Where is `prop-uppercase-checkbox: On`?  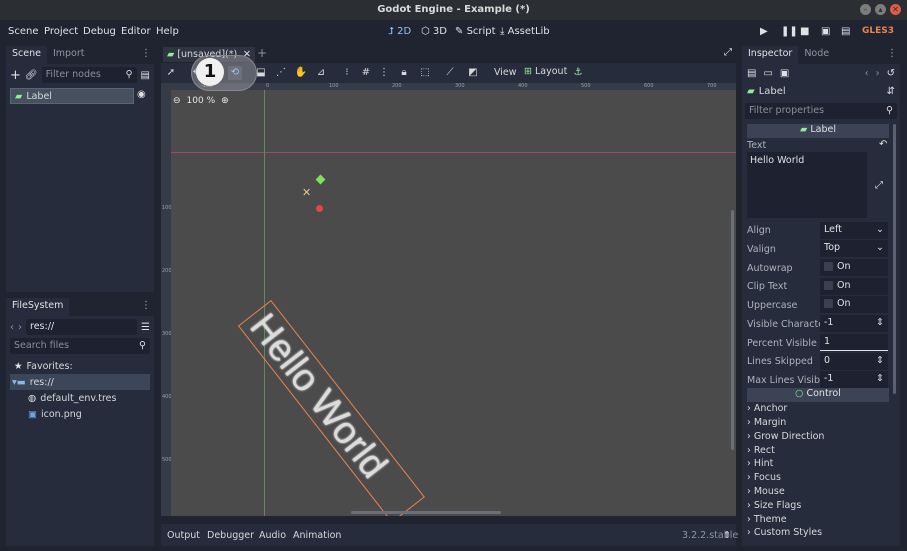
prop-uppercase-checkbox: On is located at coordinates (854, 304).